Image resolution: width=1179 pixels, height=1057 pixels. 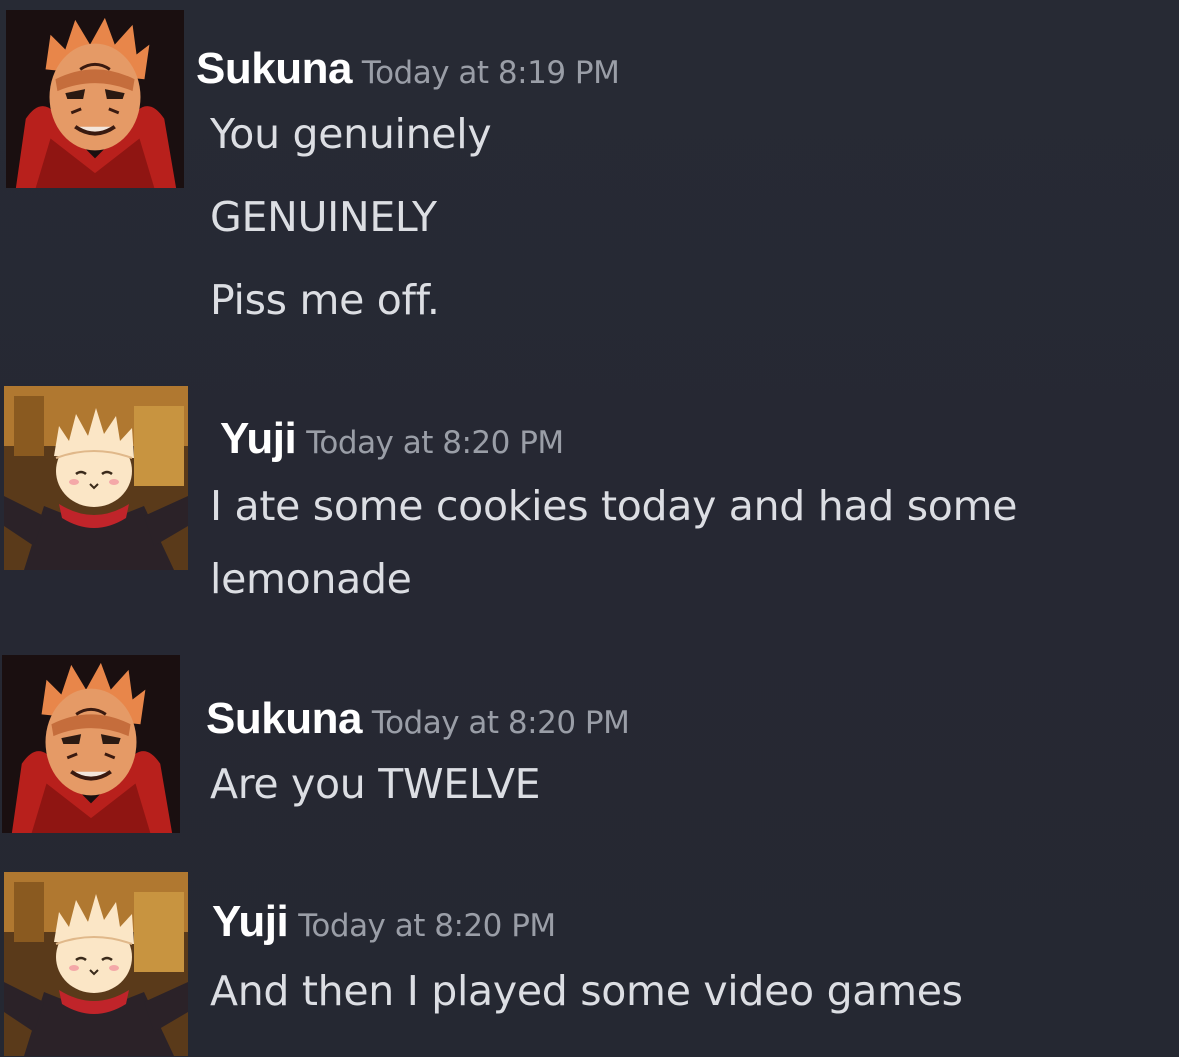 I want to click on message-text: And then I played some video games, so click(x=586, y=991).